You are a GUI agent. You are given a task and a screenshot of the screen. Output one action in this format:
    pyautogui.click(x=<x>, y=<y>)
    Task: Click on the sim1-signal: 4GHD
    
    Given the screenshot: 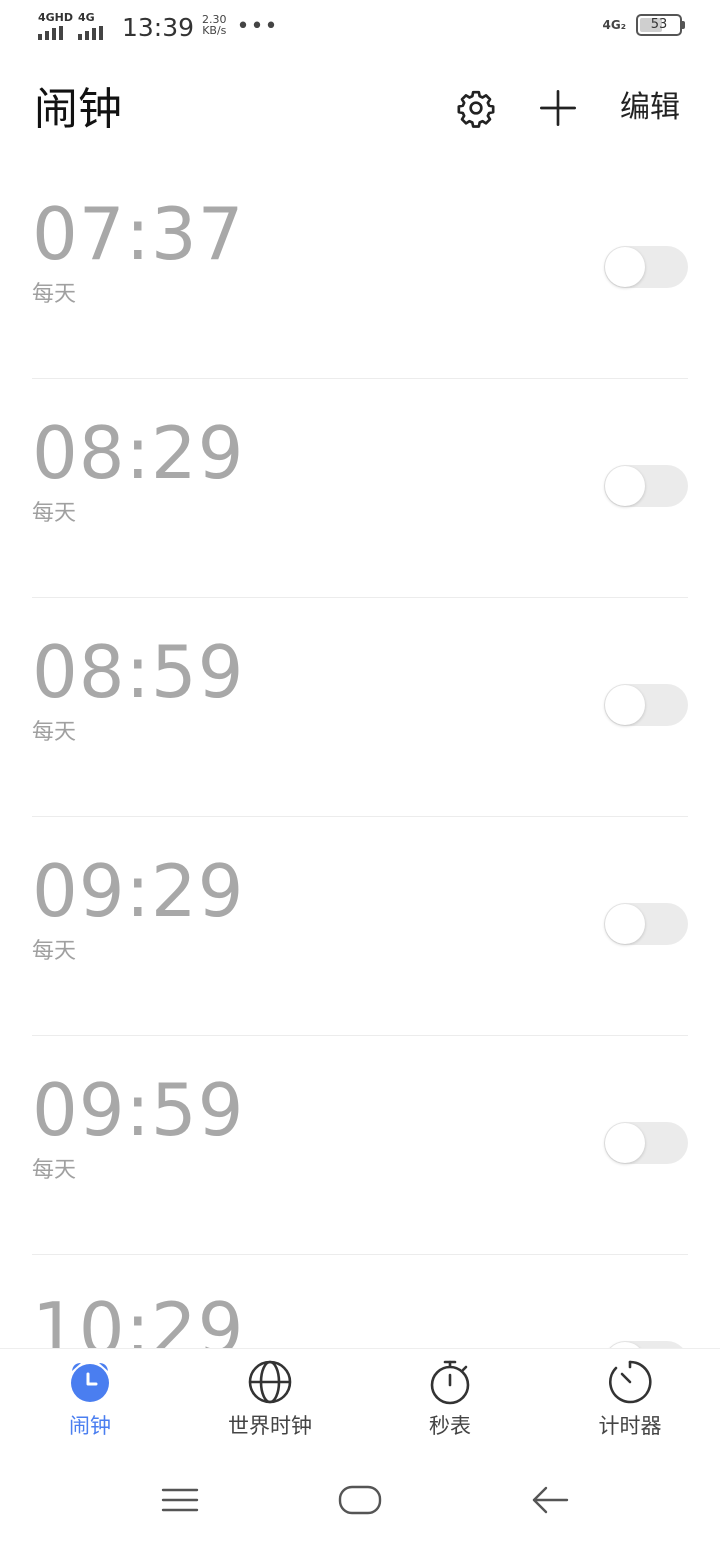 What is the action you would take?
    pyautogui.click(x=56, y=25)
    